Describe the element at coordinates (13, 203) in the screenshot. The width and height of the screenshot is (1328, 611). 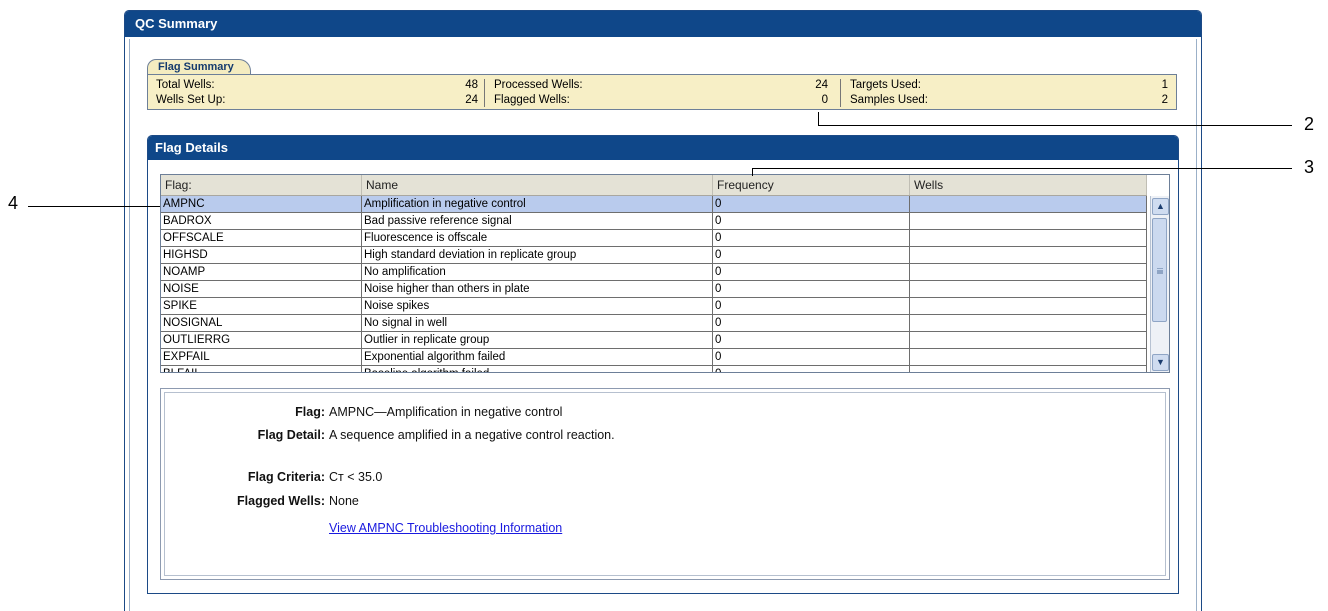
I see `callout-4: 4` at that location.